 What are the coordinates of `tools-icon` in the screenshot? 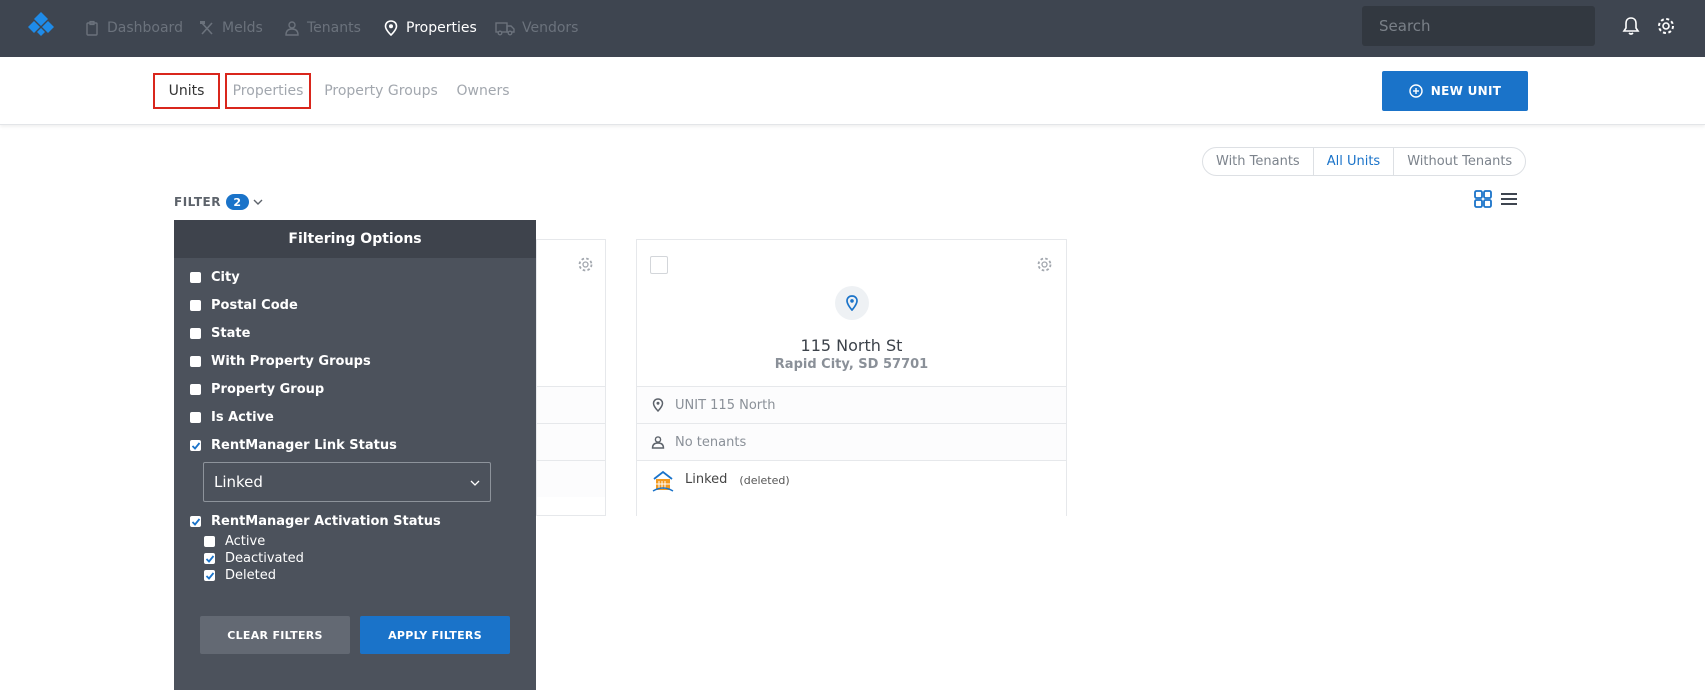 It's located at (206, 28).